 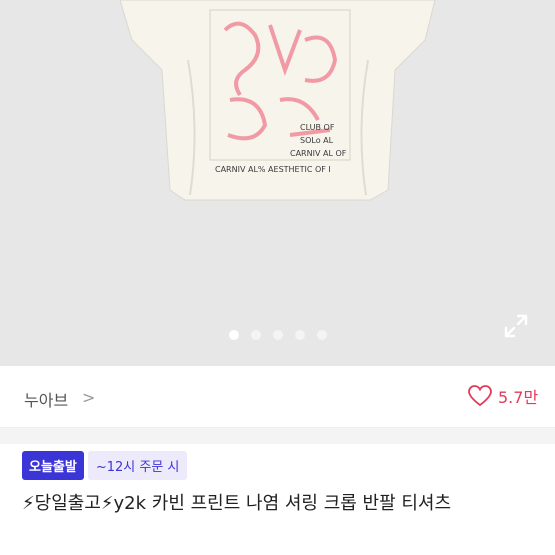 I want to click on section-divider, so click(x=277, y=436).